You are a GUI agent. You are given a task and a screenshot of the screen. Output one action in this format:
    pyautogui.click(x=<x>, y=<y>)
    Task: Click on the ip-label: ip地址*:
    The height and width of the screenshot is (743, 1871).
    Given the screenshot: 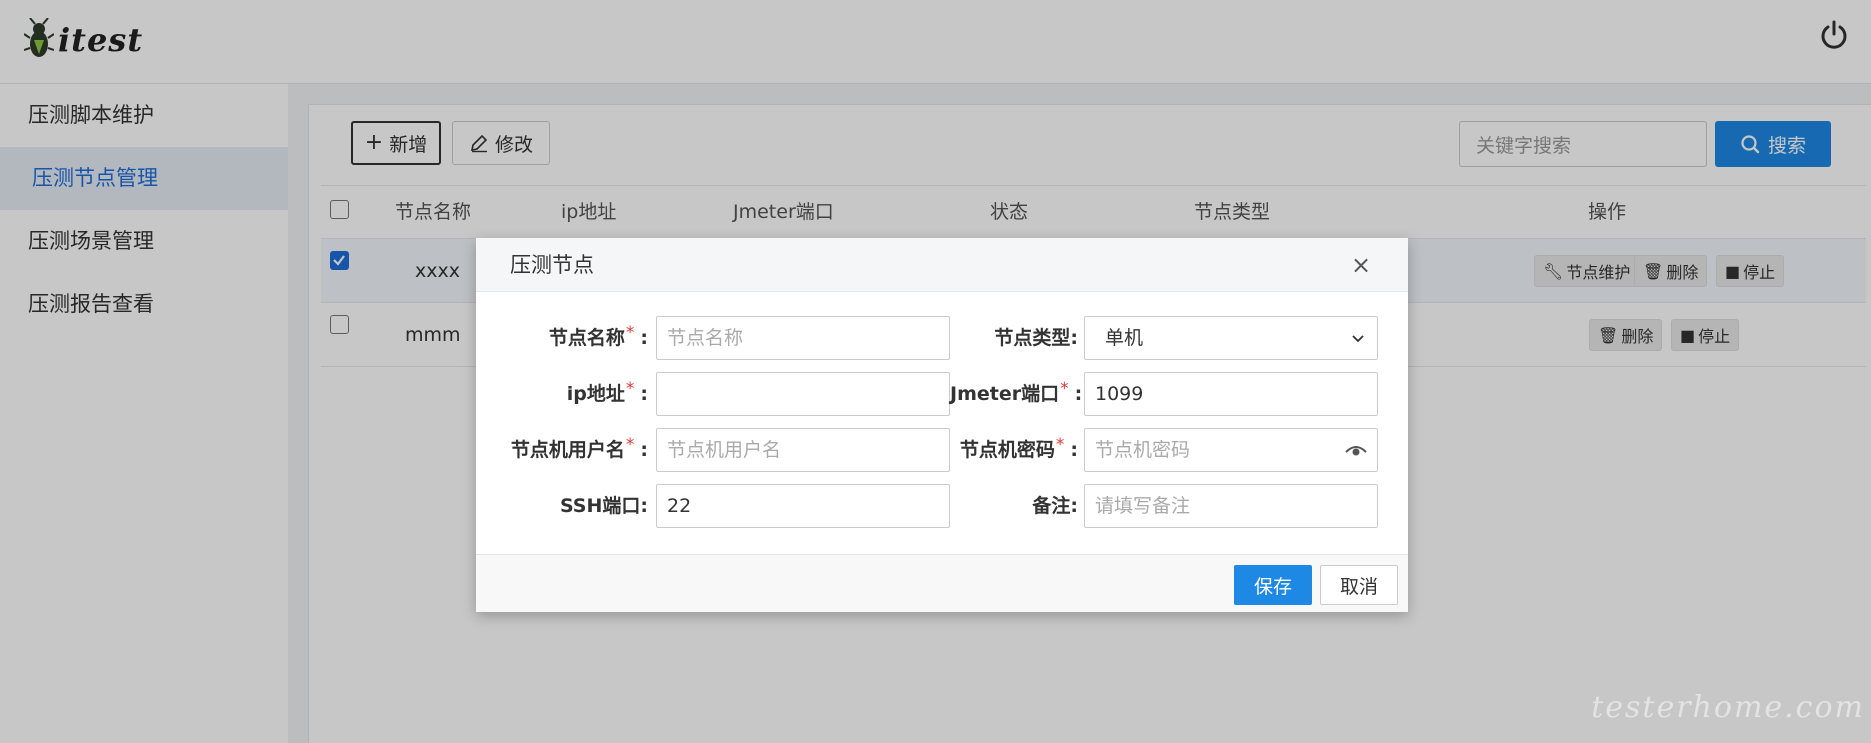 What is the action you would take?
    pyautogui.click(x=607, y=392)
    